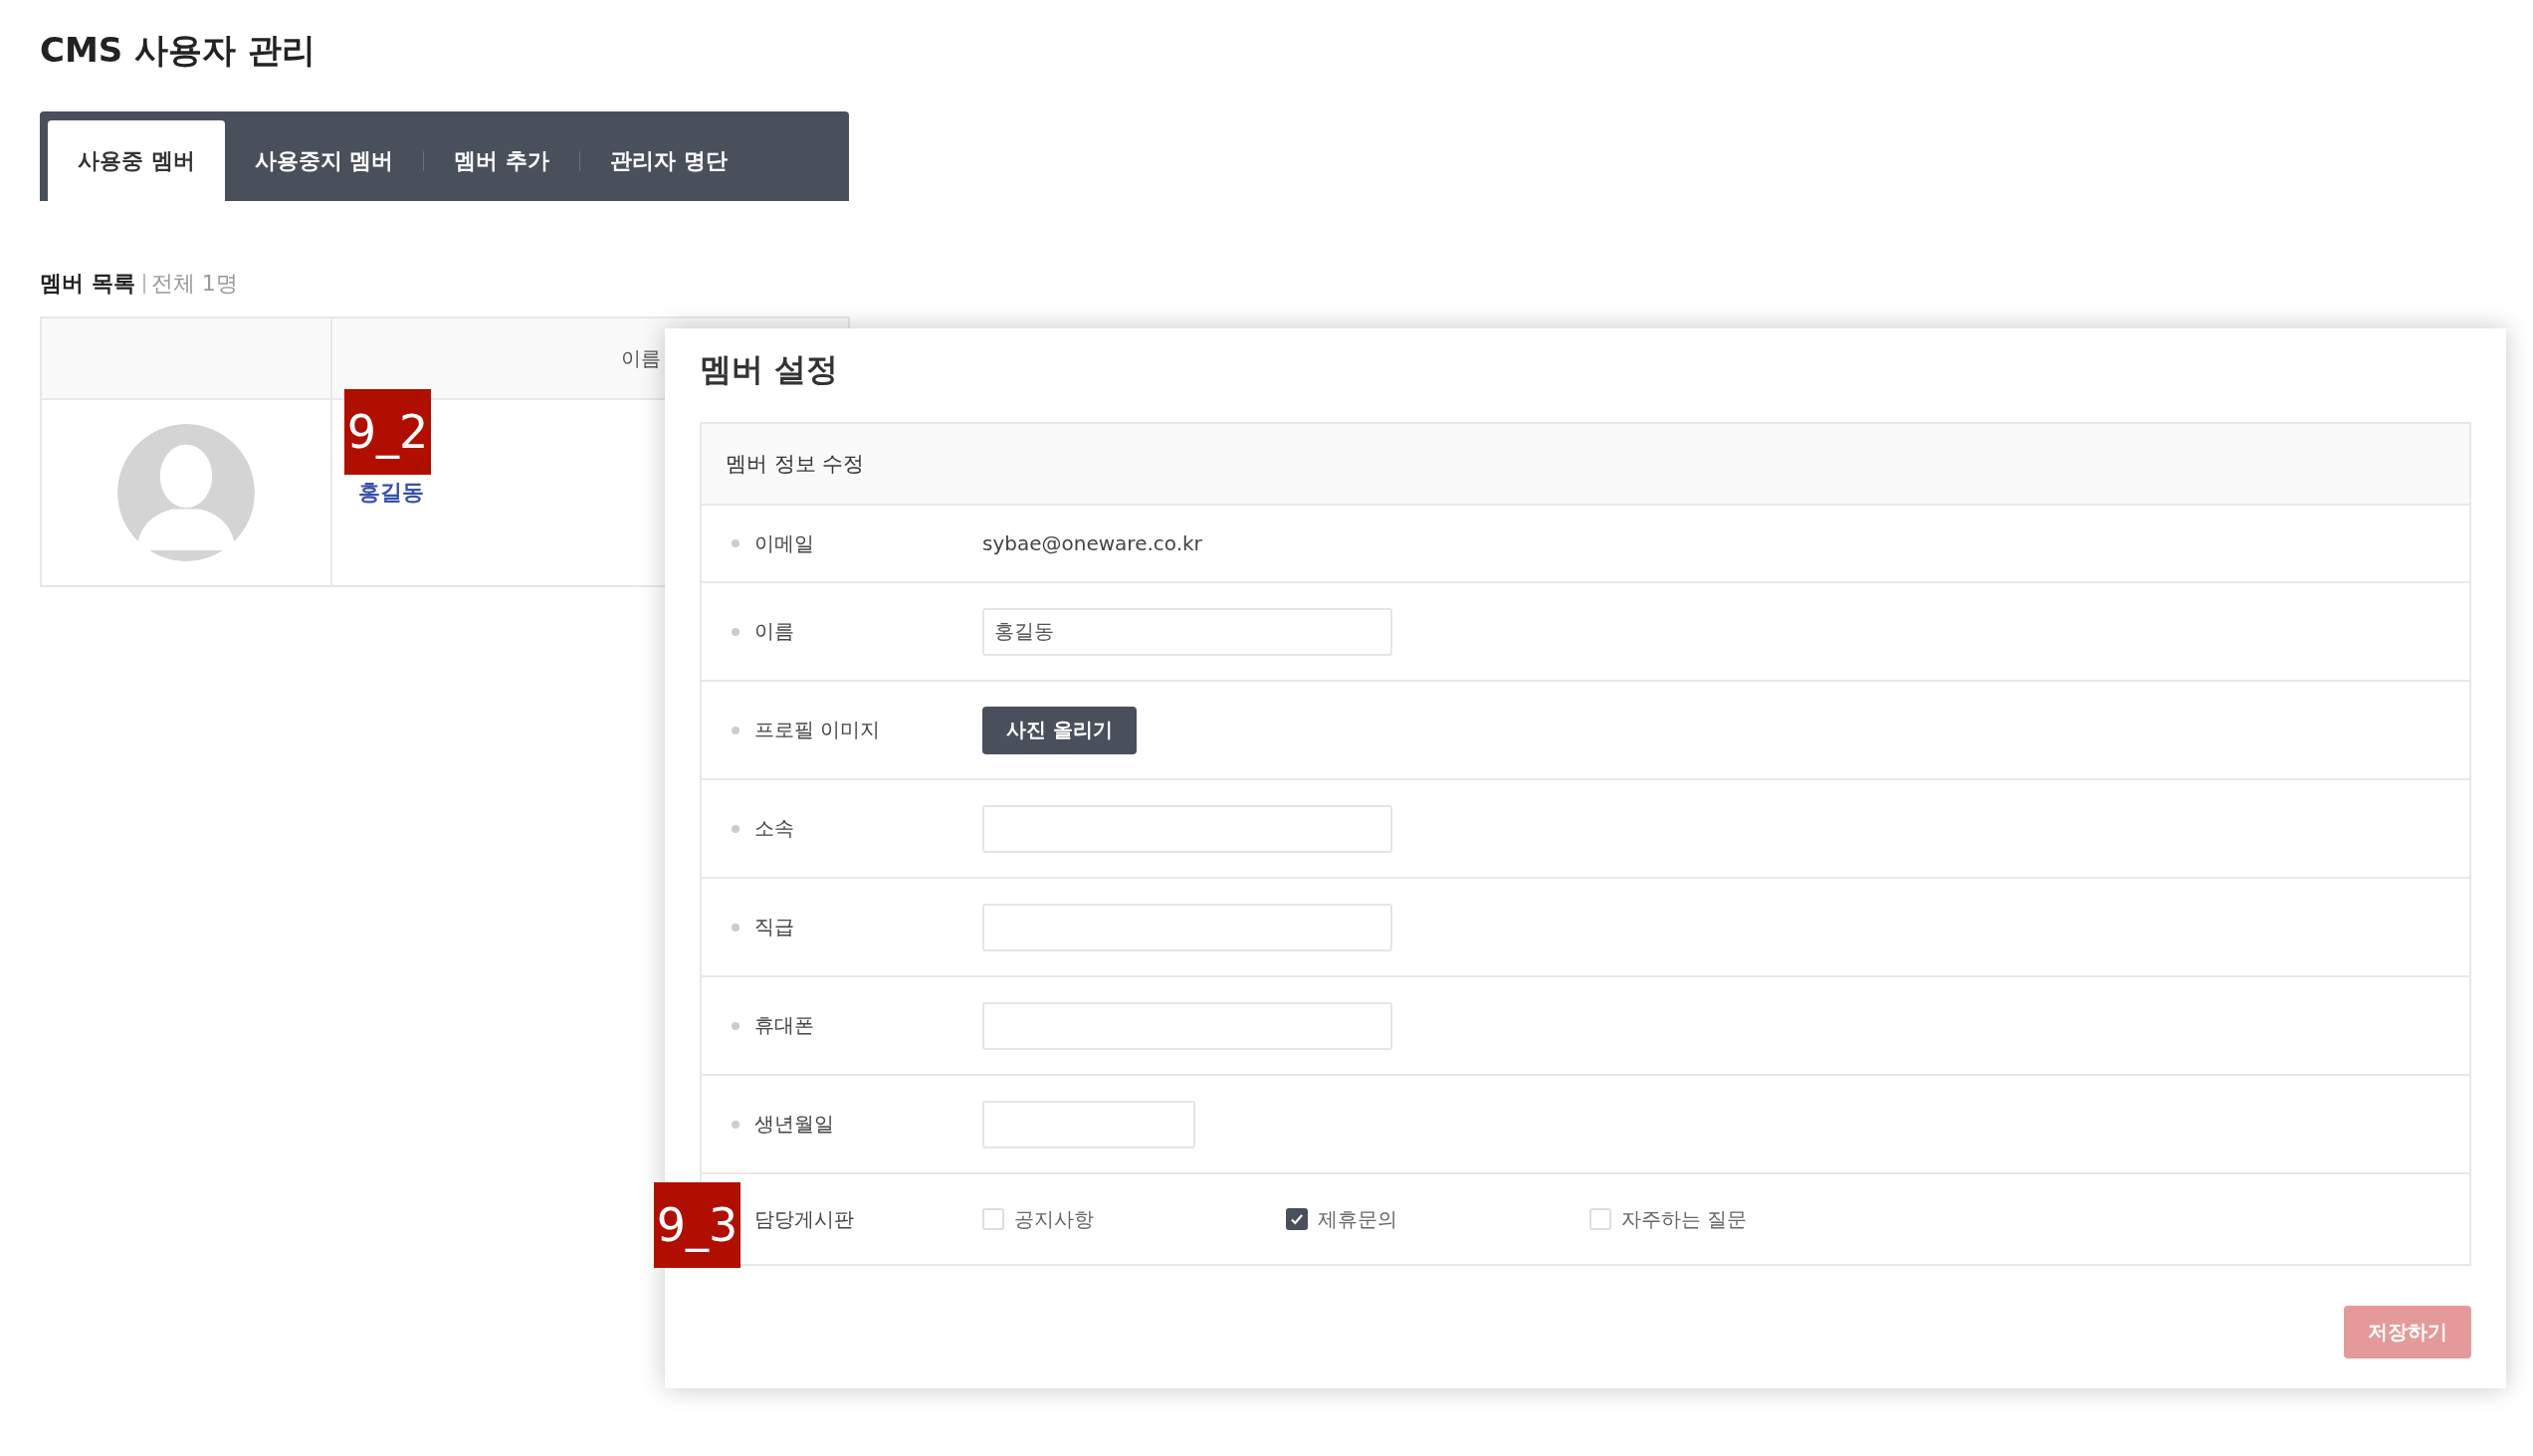 Image resolution: width=2533 pixels, height=1456 pixels. I want to click on column-header: 이름, so click(641, 358).